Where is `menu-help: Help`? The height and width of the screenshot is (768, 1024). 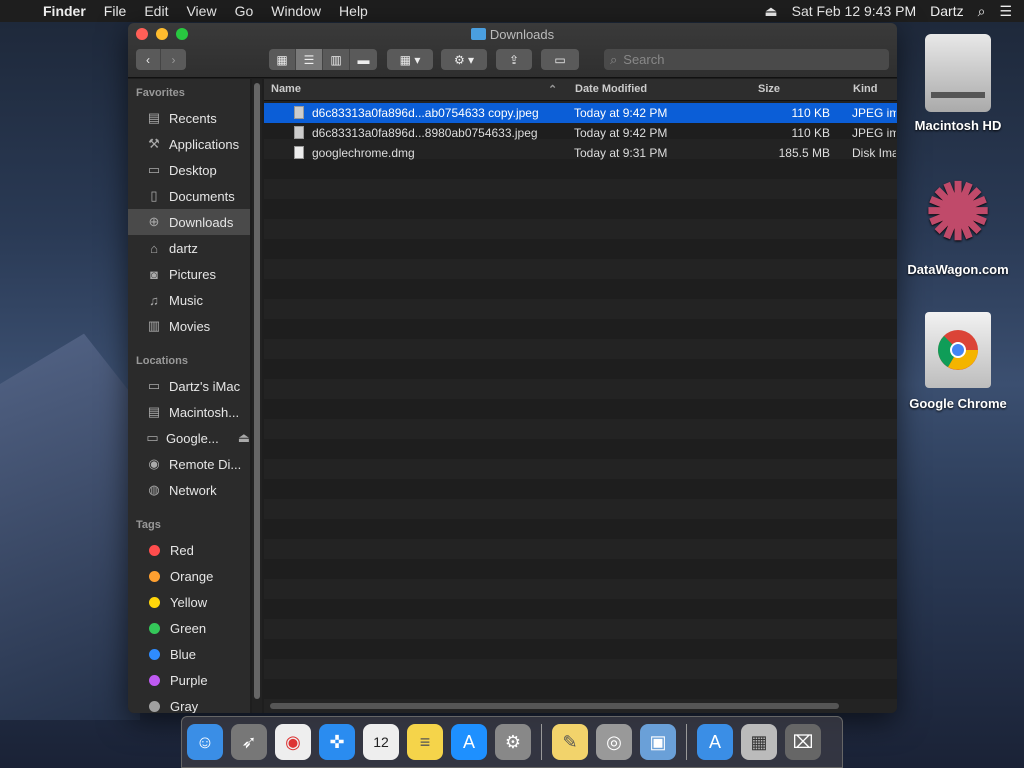 menu-help: Help is located at coordinates (353, 11).